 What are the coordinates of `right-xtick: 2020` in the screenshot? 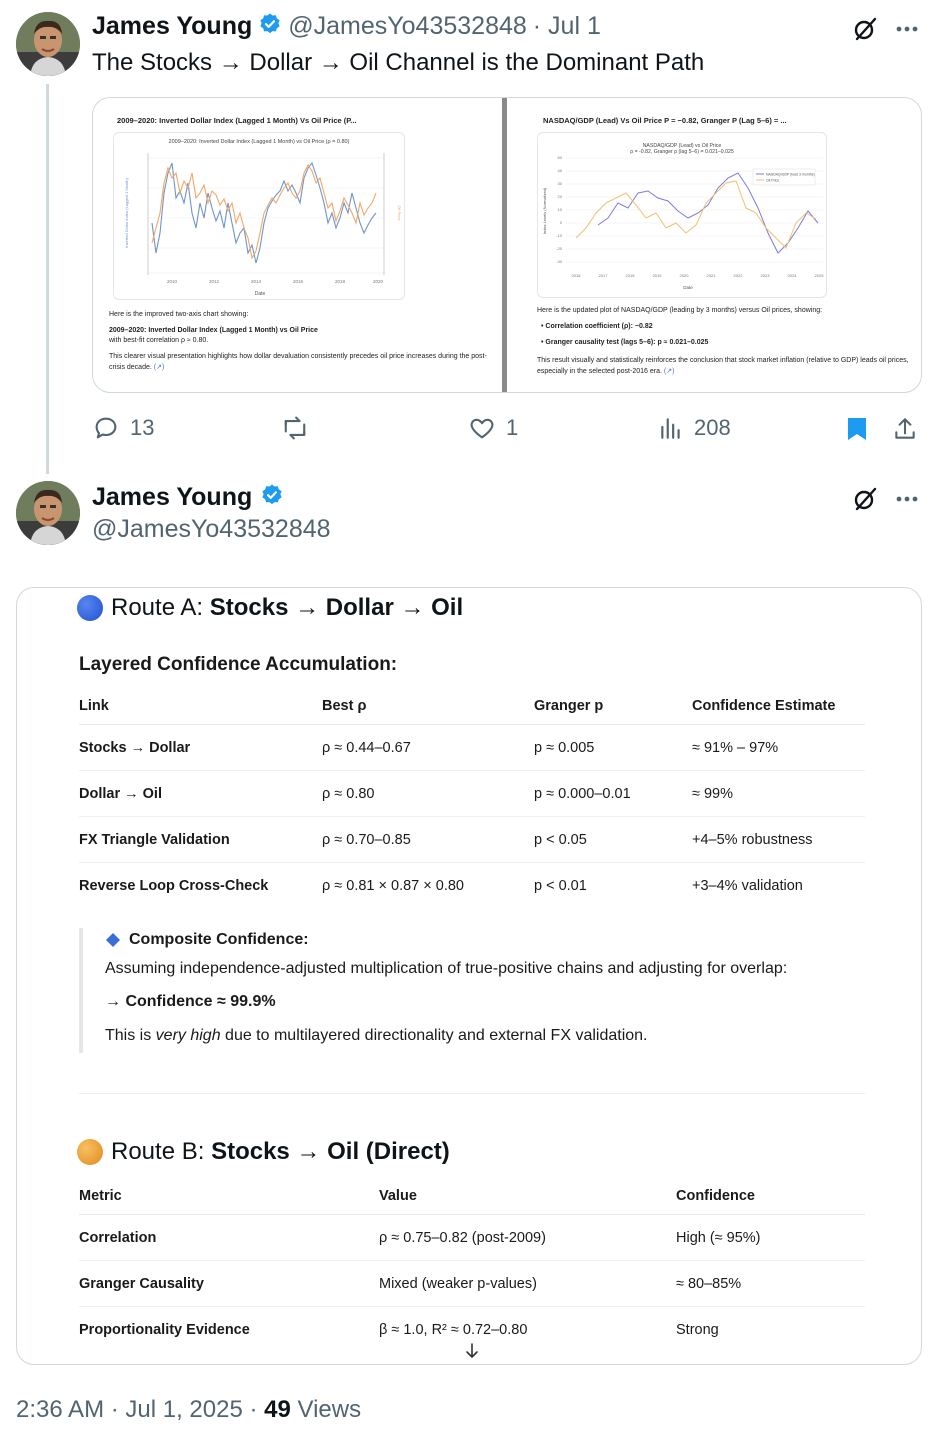 It's located at (685, 275).